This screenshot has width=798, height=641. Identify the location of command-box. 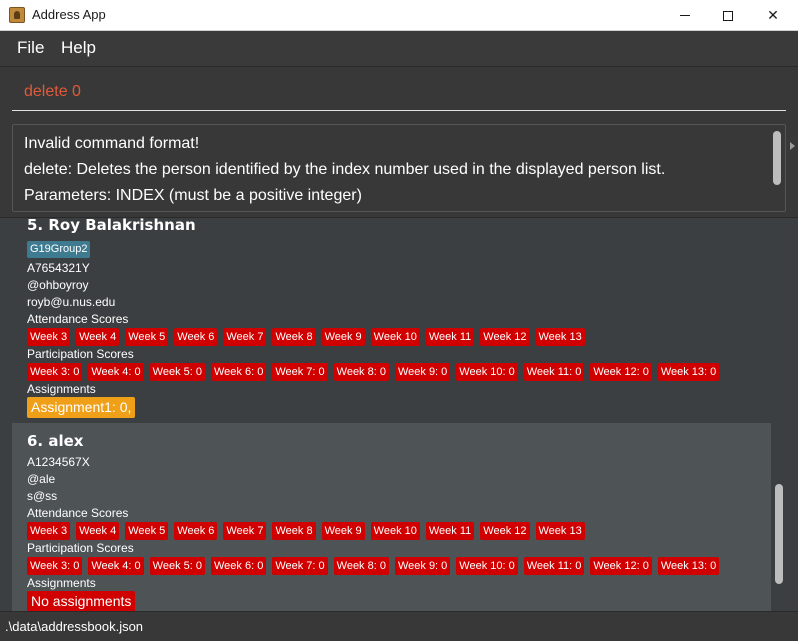
(399, 92).